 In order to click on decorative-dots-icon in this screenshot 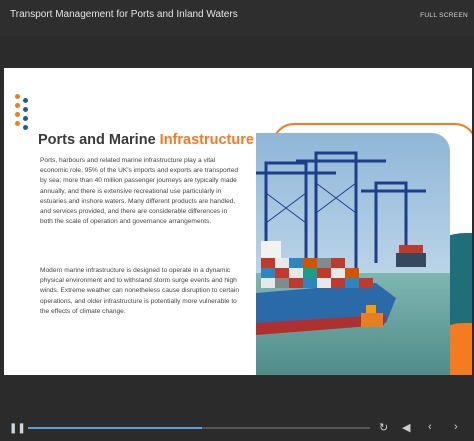, I will do `click(25, 114)`.